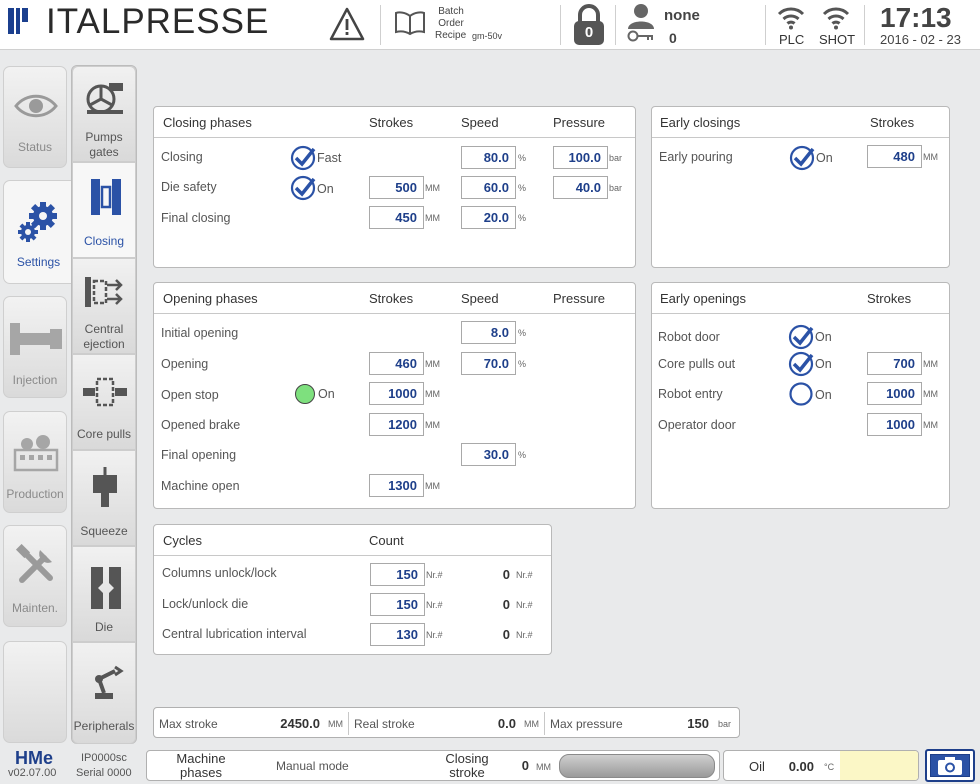 This screenshot has height=784, width=980. Describe the element at coordinates (689, 337) in the screenshot. I see `row-label: Robot door` at that location.